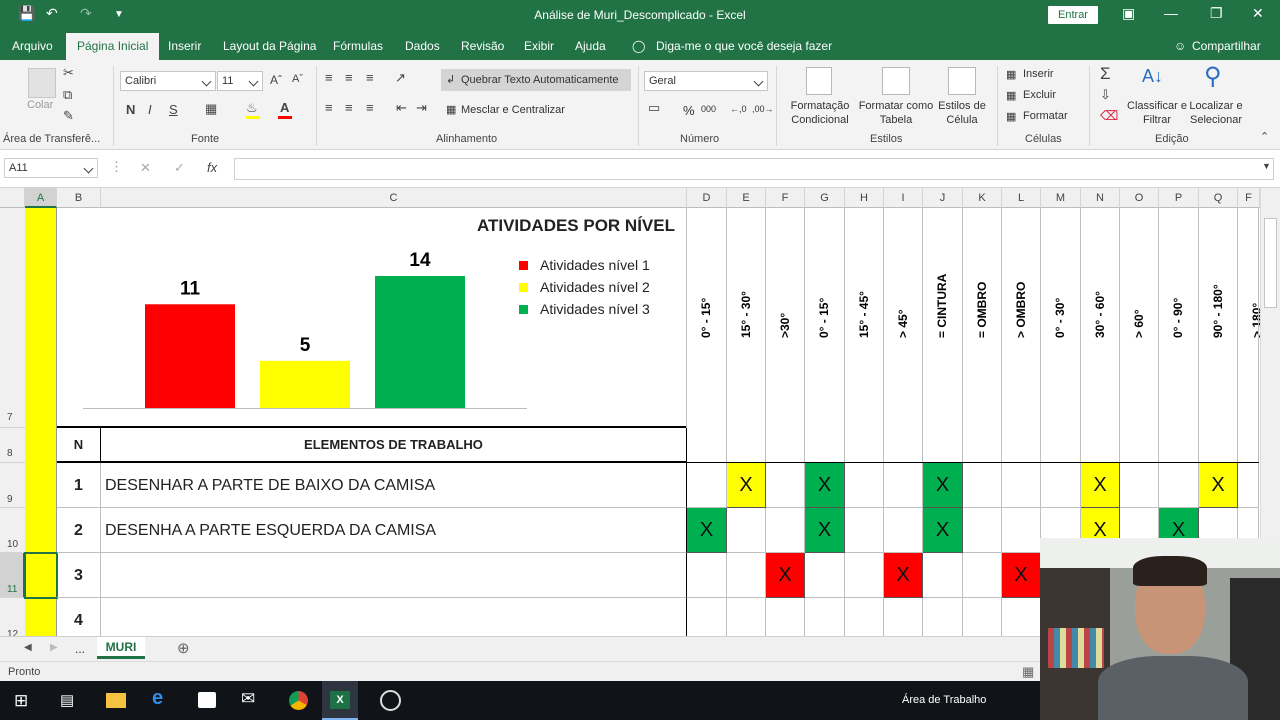 This screenshot has height=720, width=1280. Describe the element at coordinates (590, 46) in the screenshot. I see `tab-ajuda: Ajuda` at that location.